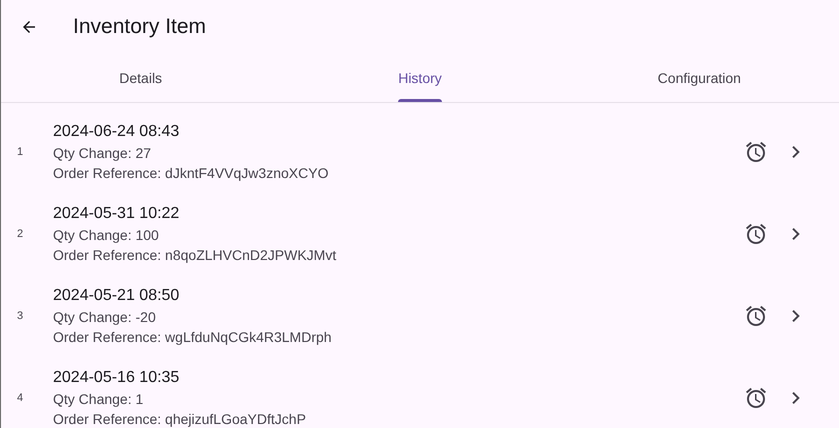  I want to click on qty-change-text: Qty Change: 1, so click(98, 399).